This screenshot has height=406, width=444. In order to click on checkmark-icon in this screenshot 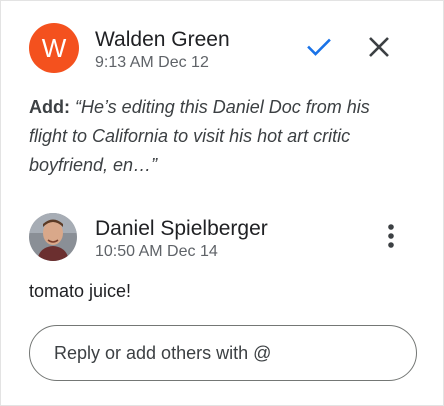, I will do `click(319, 47)`.